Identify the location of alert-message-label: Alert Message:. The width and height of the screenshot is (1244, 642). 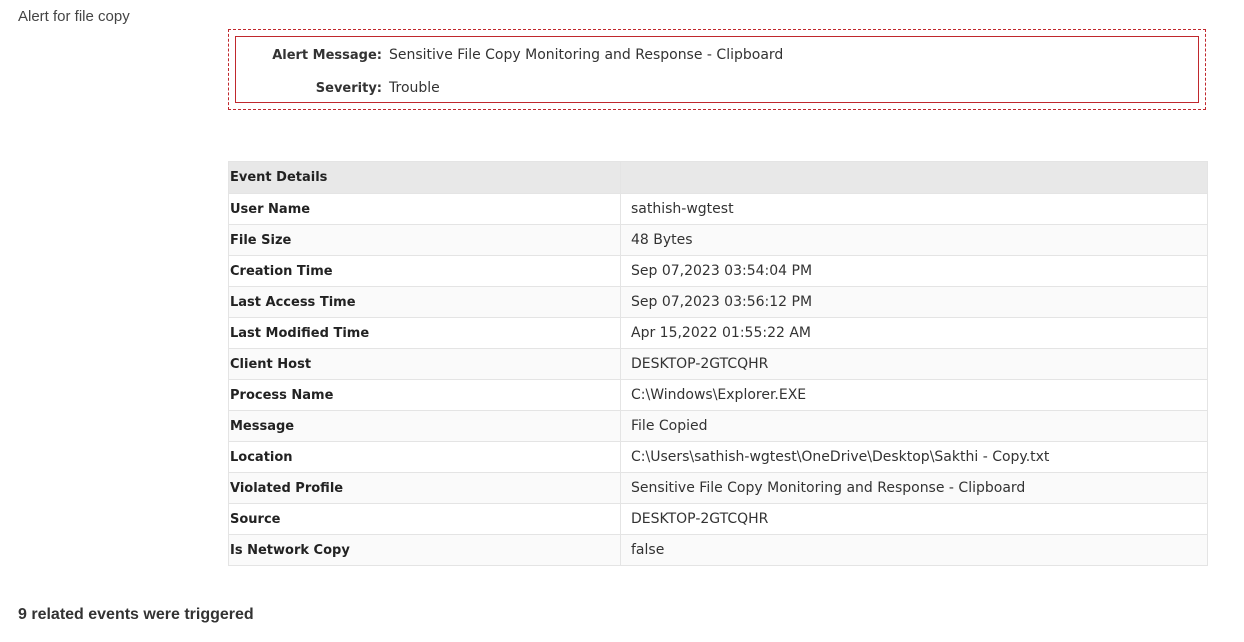
(327, 55).